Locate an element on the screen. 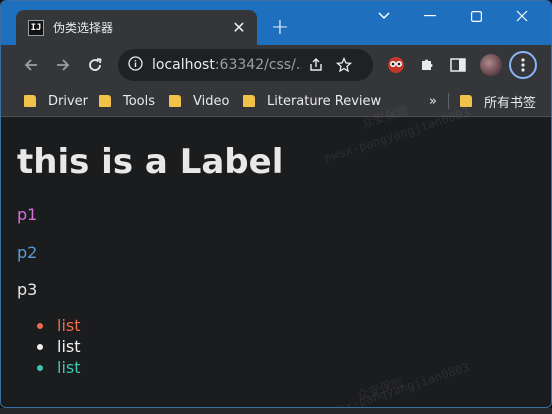 The image size is (552, 414). bookmark-folder-tools: Tools is located at coordinates (127, 101).